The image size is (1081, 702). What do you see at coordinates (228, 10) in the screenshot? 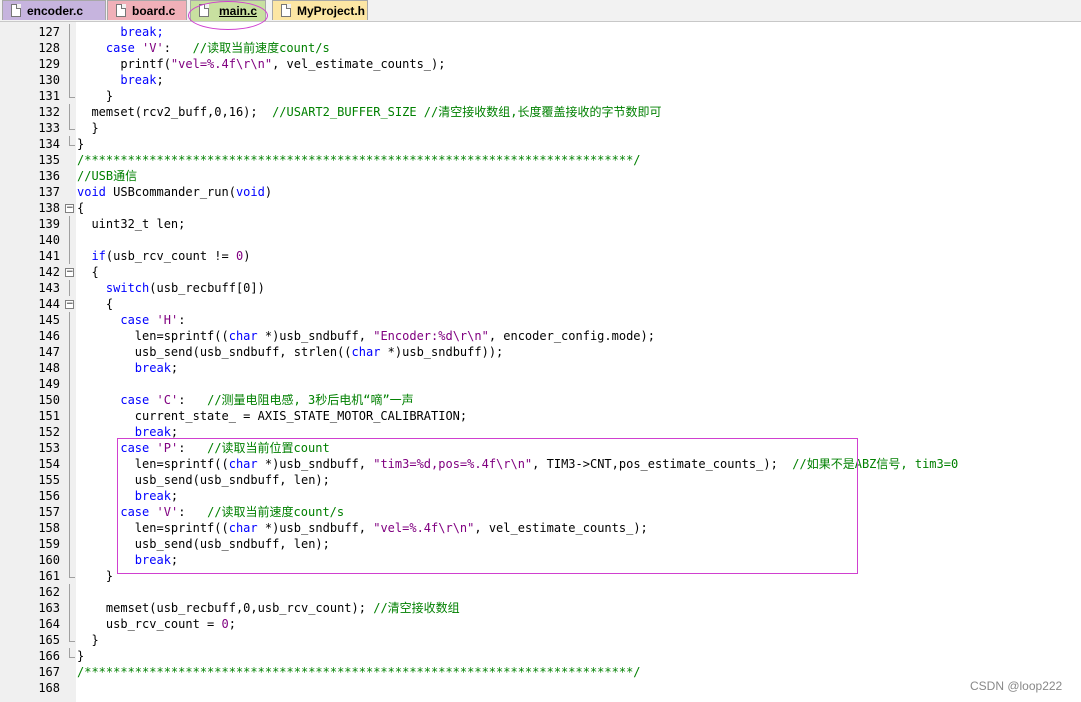
I see `tab-main-c: main.c` at bounding box center [228, 10].